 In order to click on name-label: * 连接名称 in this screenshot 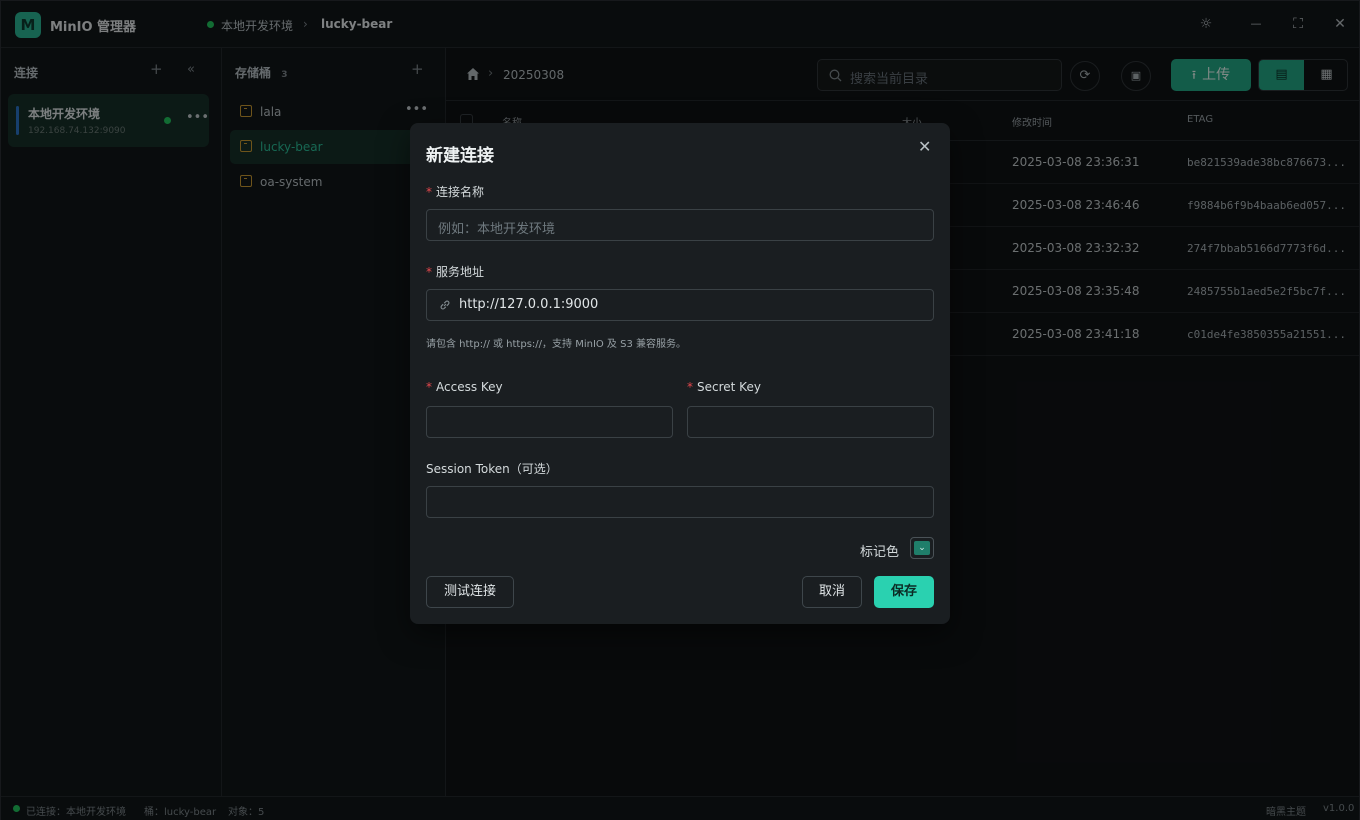, I will do `click(455, 191)`.